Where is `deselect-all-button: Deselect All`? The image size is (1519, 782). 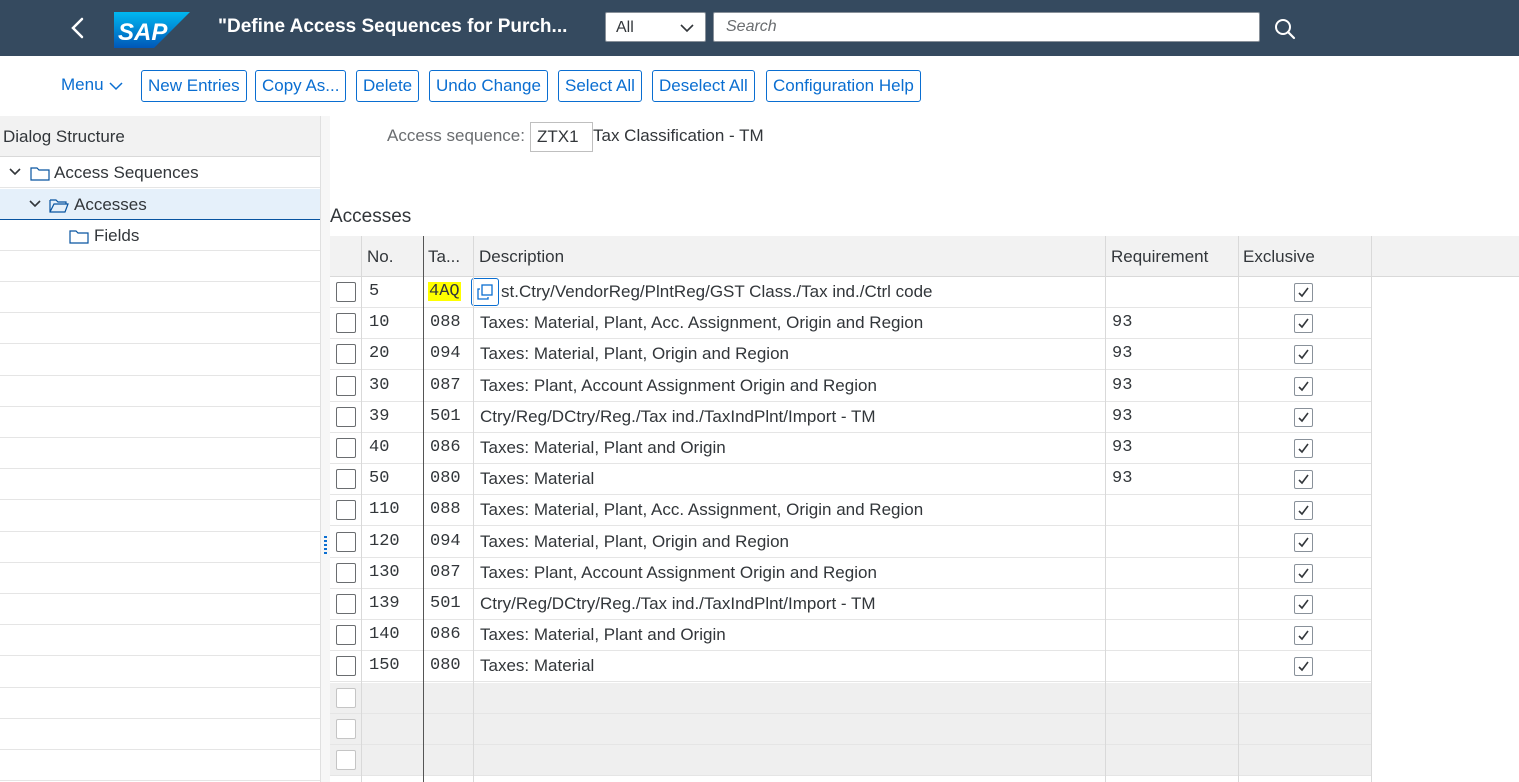
deselect-all-button: Deselect All is located at coordinates (703, 86).